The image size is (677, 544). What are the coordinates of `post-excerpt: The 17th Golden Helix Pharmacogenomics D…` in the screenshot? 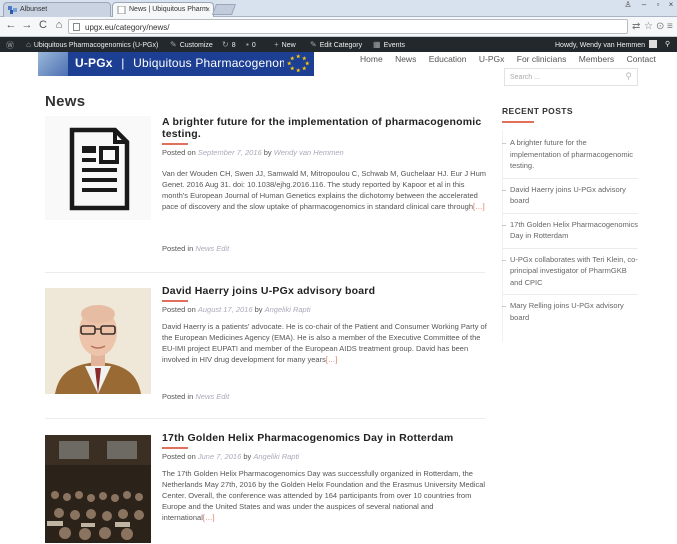 It's located at (324, 495).